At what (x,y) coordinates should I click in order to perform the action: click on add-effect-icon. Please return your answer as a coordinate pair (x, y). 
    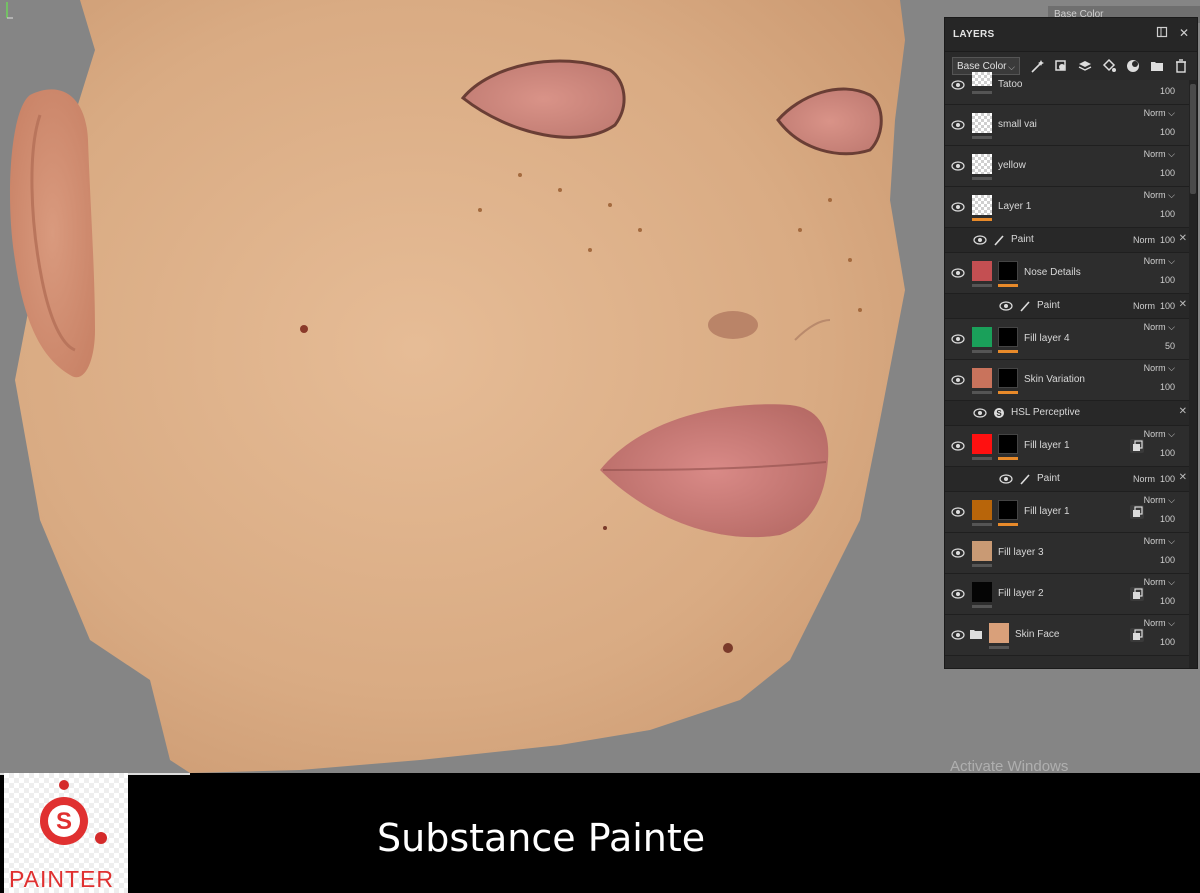
    Looking at the image, I should click on (1133, 66).